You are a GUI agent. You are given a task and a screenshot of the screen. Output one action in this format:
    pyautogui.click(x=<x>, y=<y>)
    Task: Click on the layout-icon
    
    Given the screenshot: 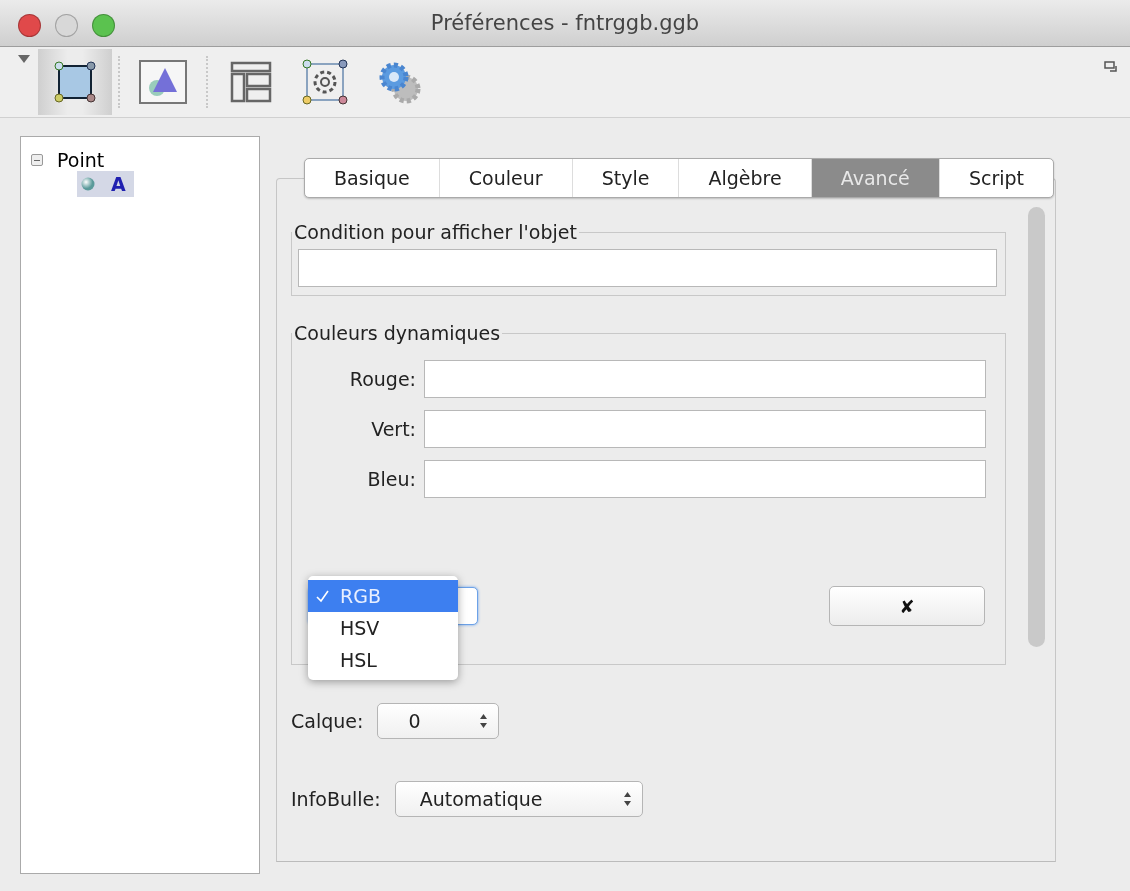 What is the action you would take?
    pyautogui.click(x=251, y=82)
    